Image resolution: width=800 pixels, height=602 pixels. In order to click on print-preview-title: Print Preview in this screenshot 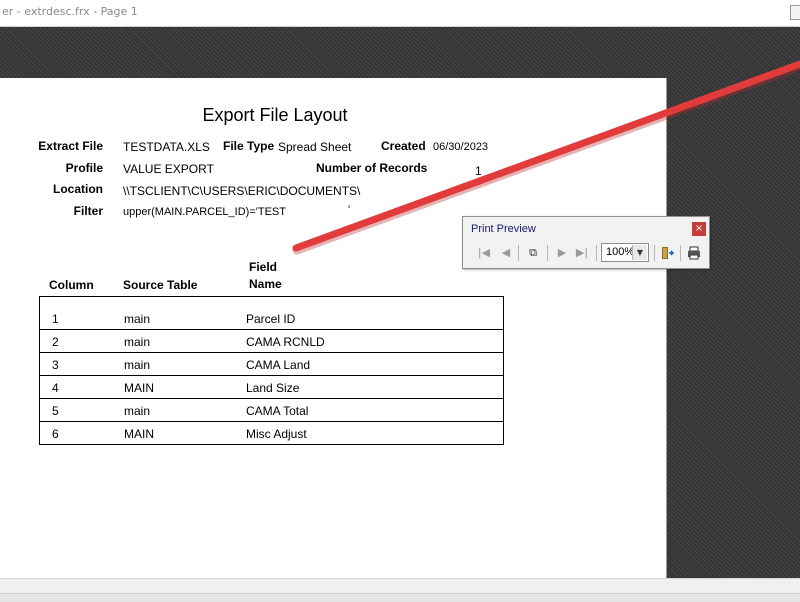, I will do `click(503, 229)`.